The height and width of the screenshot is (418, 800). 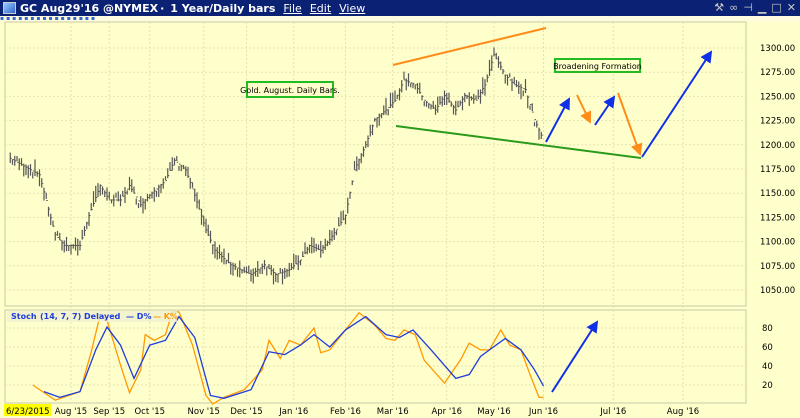 I want to click on stoch-tick-label: 80, so click(x=767, y=329).